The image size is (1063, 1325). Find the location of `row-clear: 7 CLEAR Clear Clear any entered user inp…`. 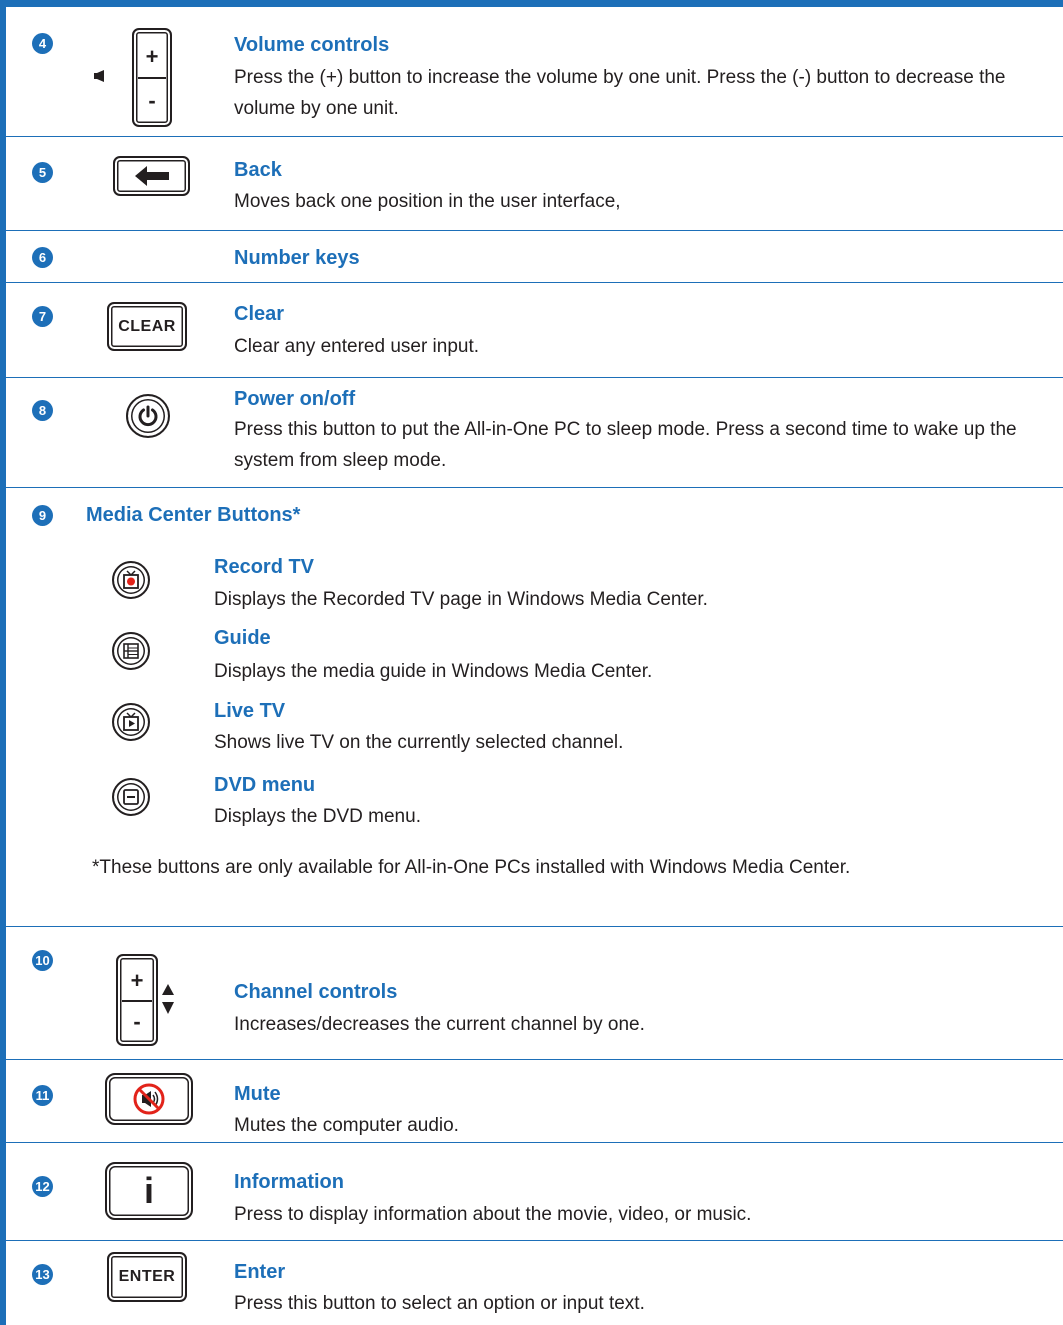

row-clear: 7 CLEAR Clear Clear any entered user inp… is located at coordinates (534, 330).